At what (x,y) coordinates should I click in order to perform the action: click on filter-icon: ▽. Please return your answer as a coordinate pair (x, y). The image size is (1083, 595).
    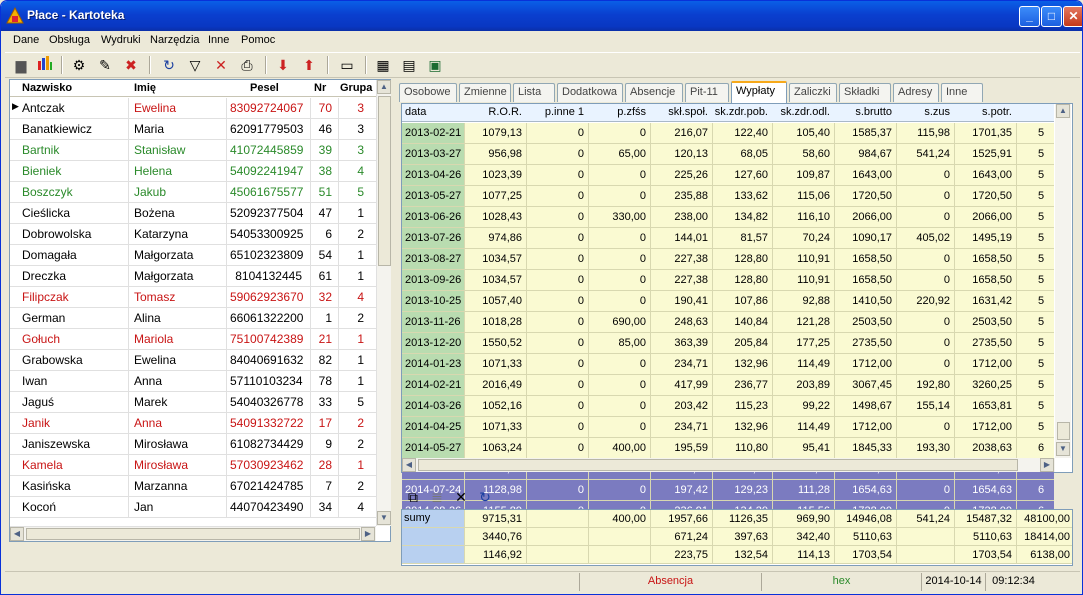
    Looking at the image, I should click on (195, 65).